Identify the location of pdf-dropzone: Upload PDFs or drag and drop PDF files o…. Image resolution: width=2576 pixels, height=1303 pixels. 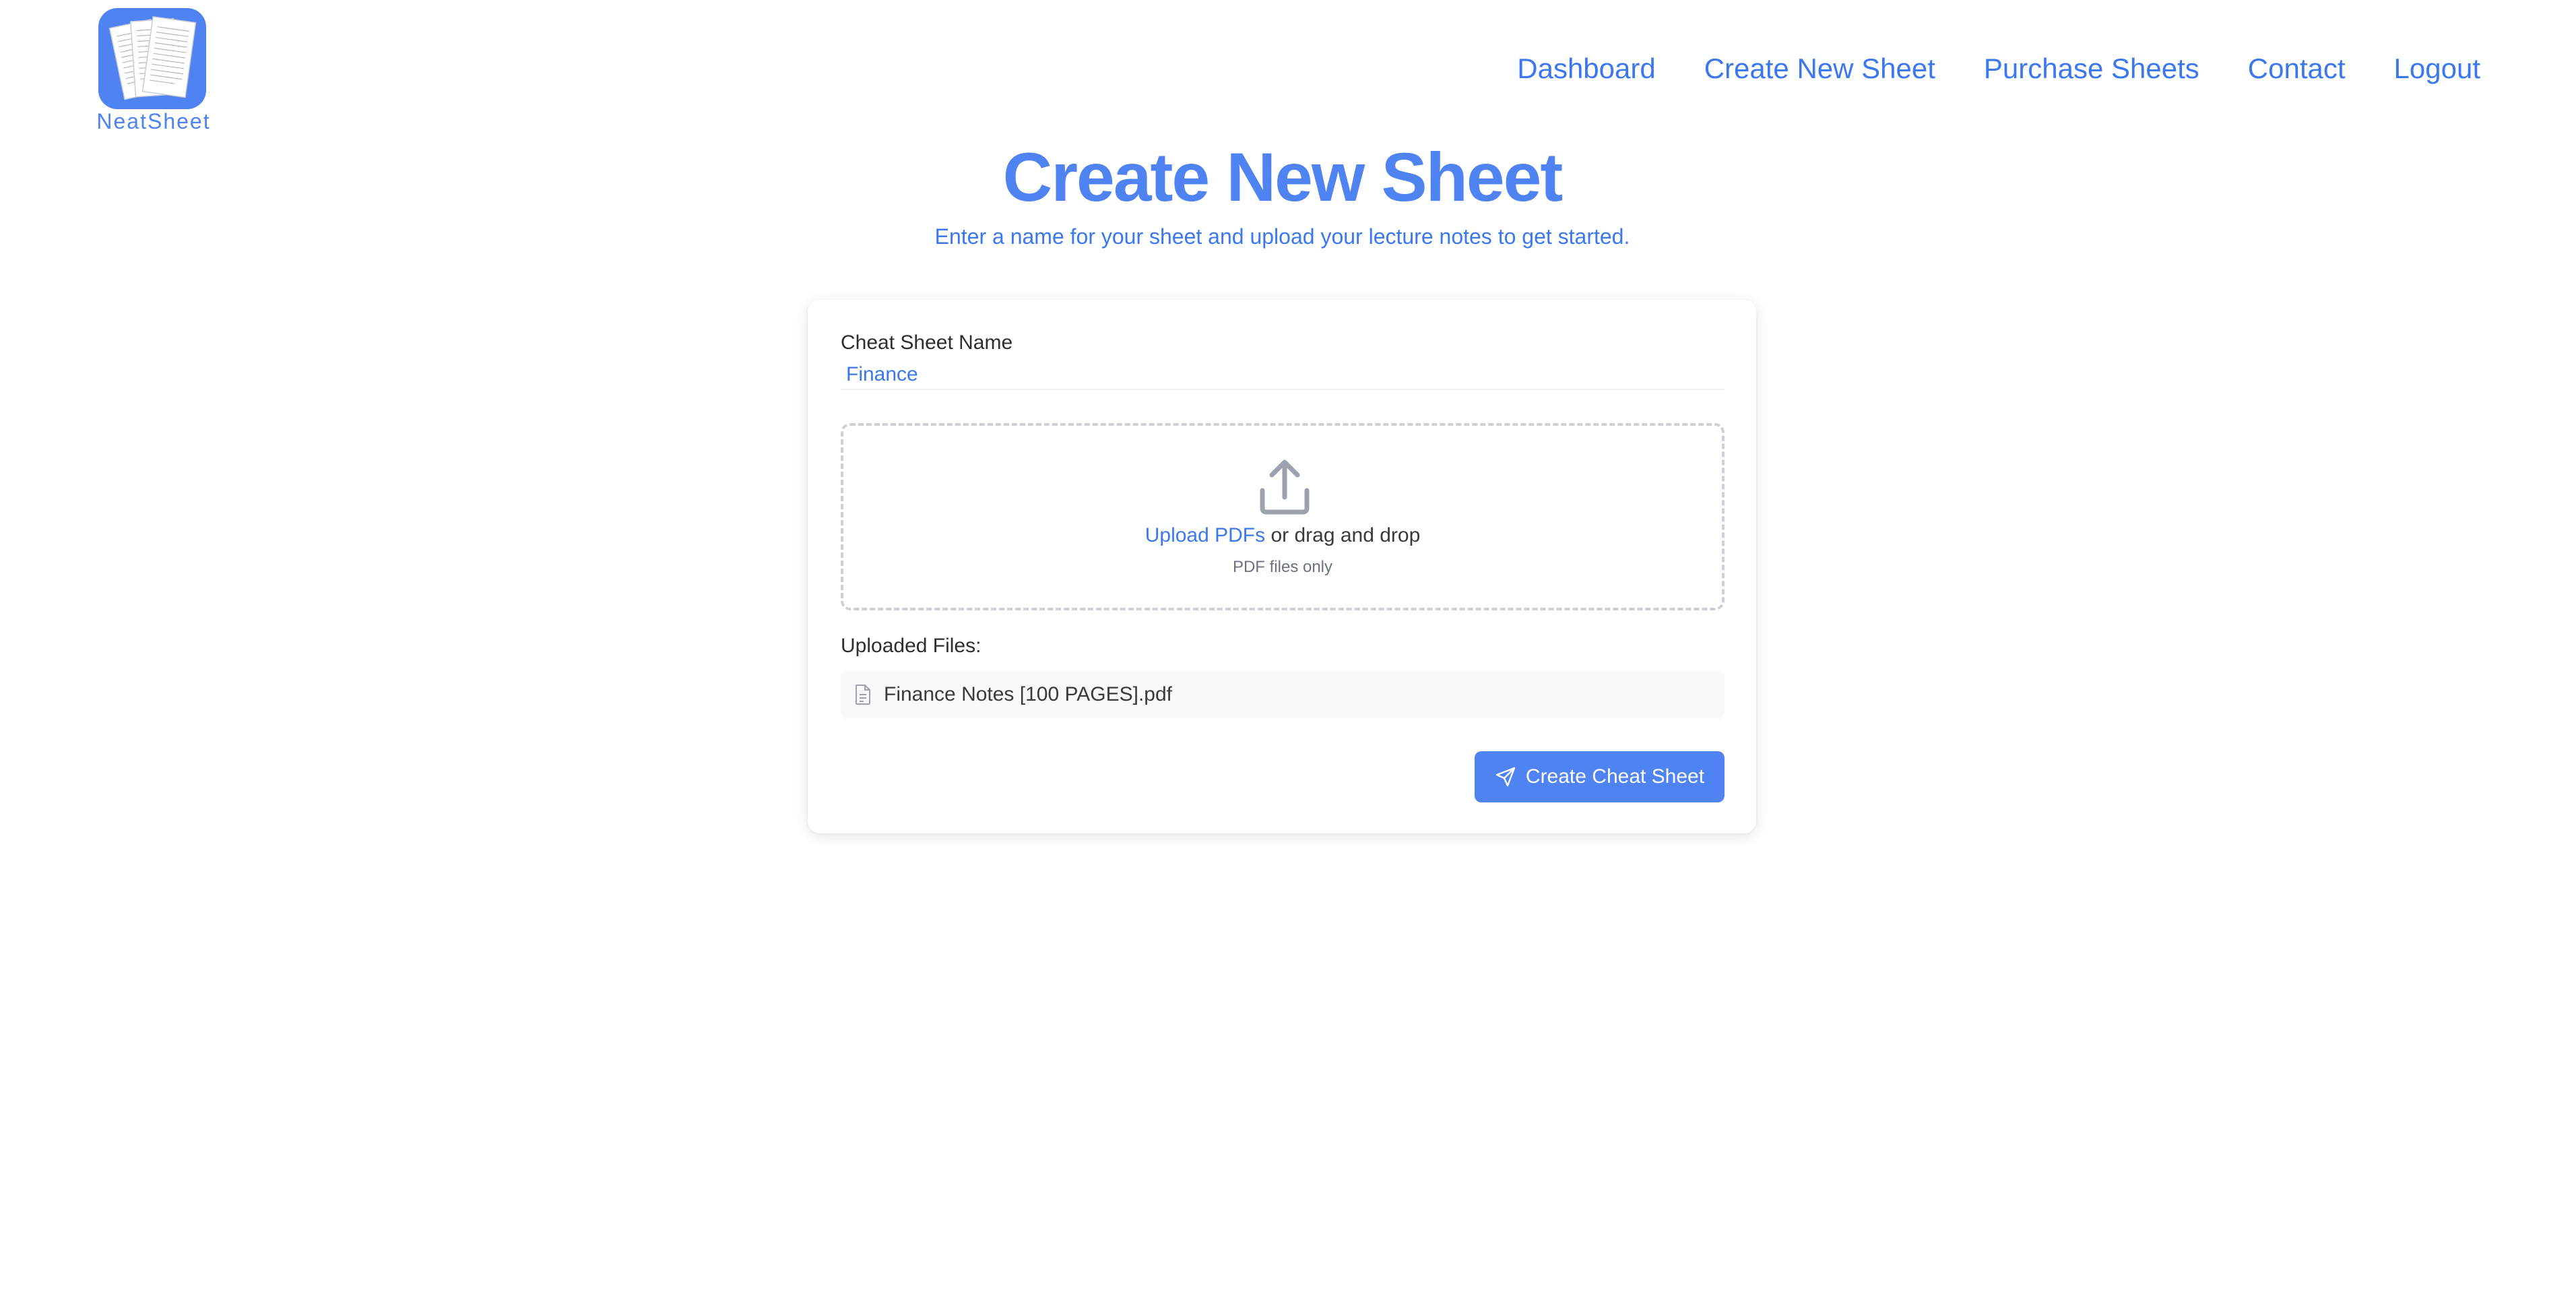
(1283, 516).